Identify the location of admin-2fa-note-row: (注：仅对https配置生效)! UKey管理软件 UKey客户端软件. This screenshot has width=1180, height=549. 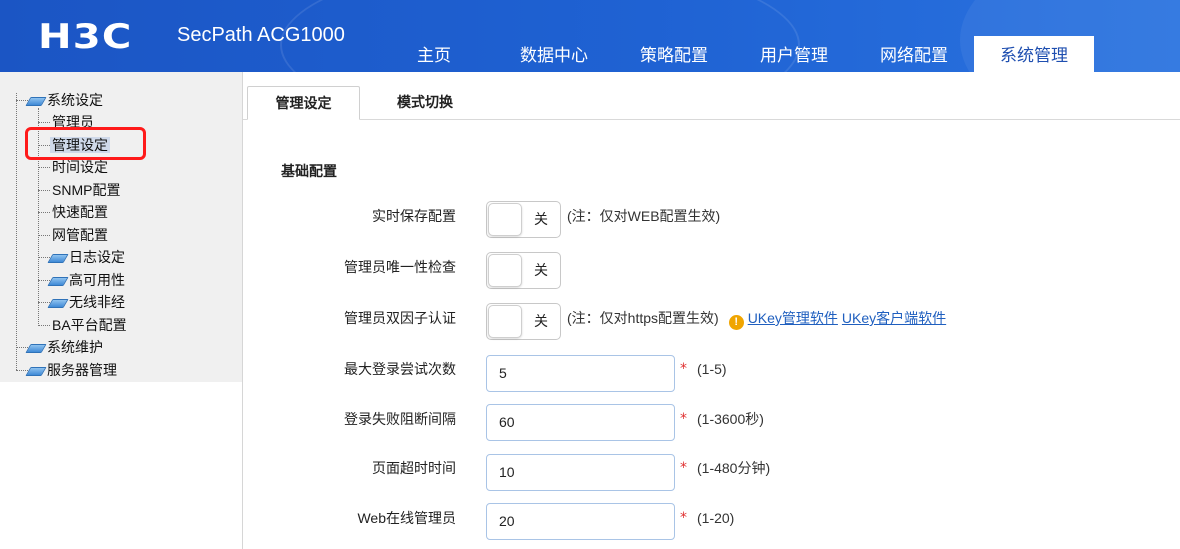
(758, 318).